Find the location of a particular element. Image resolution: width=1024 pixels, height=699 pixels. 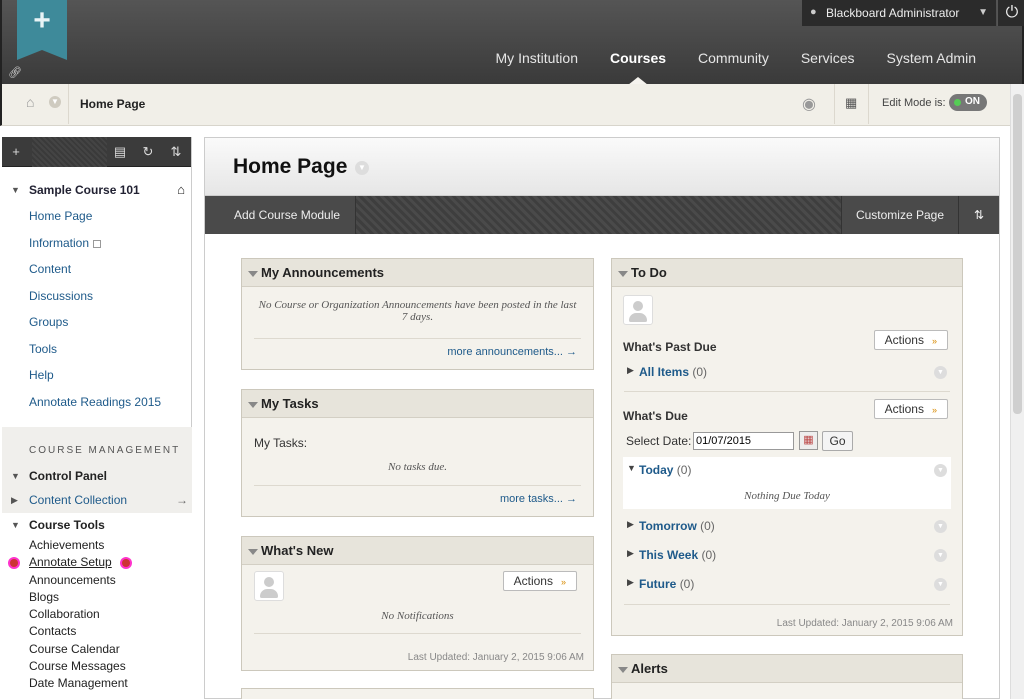

user-icon: ● is located at coordinates (813, 12).